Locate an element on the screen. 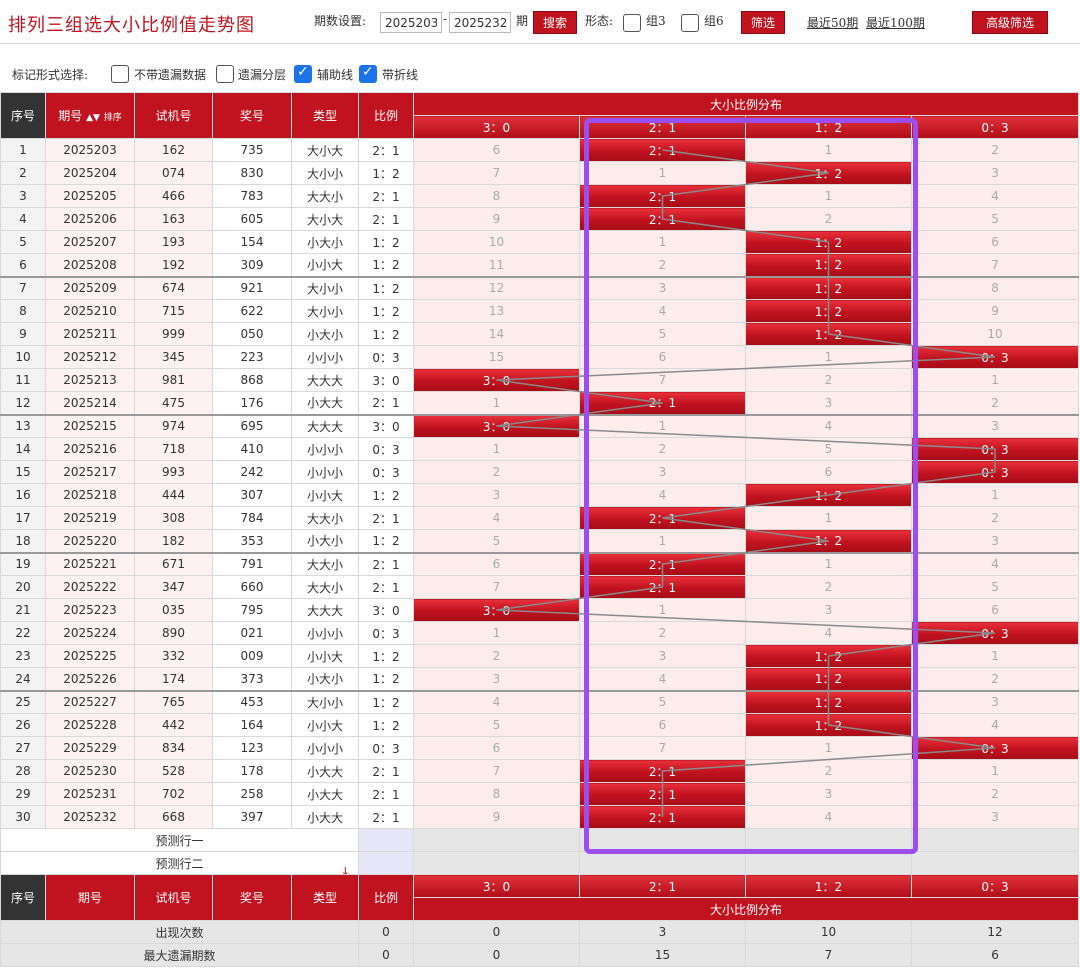 Image resolution: width=1080 pixels, height=974 pixels. table-row: 14 2025216 718 410 小小小 0：3 1 2 5 0：3 is located at coordinates (540, 449).